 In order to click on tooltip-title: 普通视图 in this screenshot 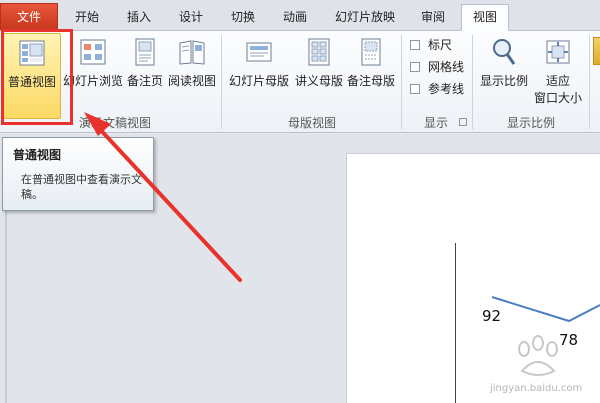, I will do `click(37, 155)`.